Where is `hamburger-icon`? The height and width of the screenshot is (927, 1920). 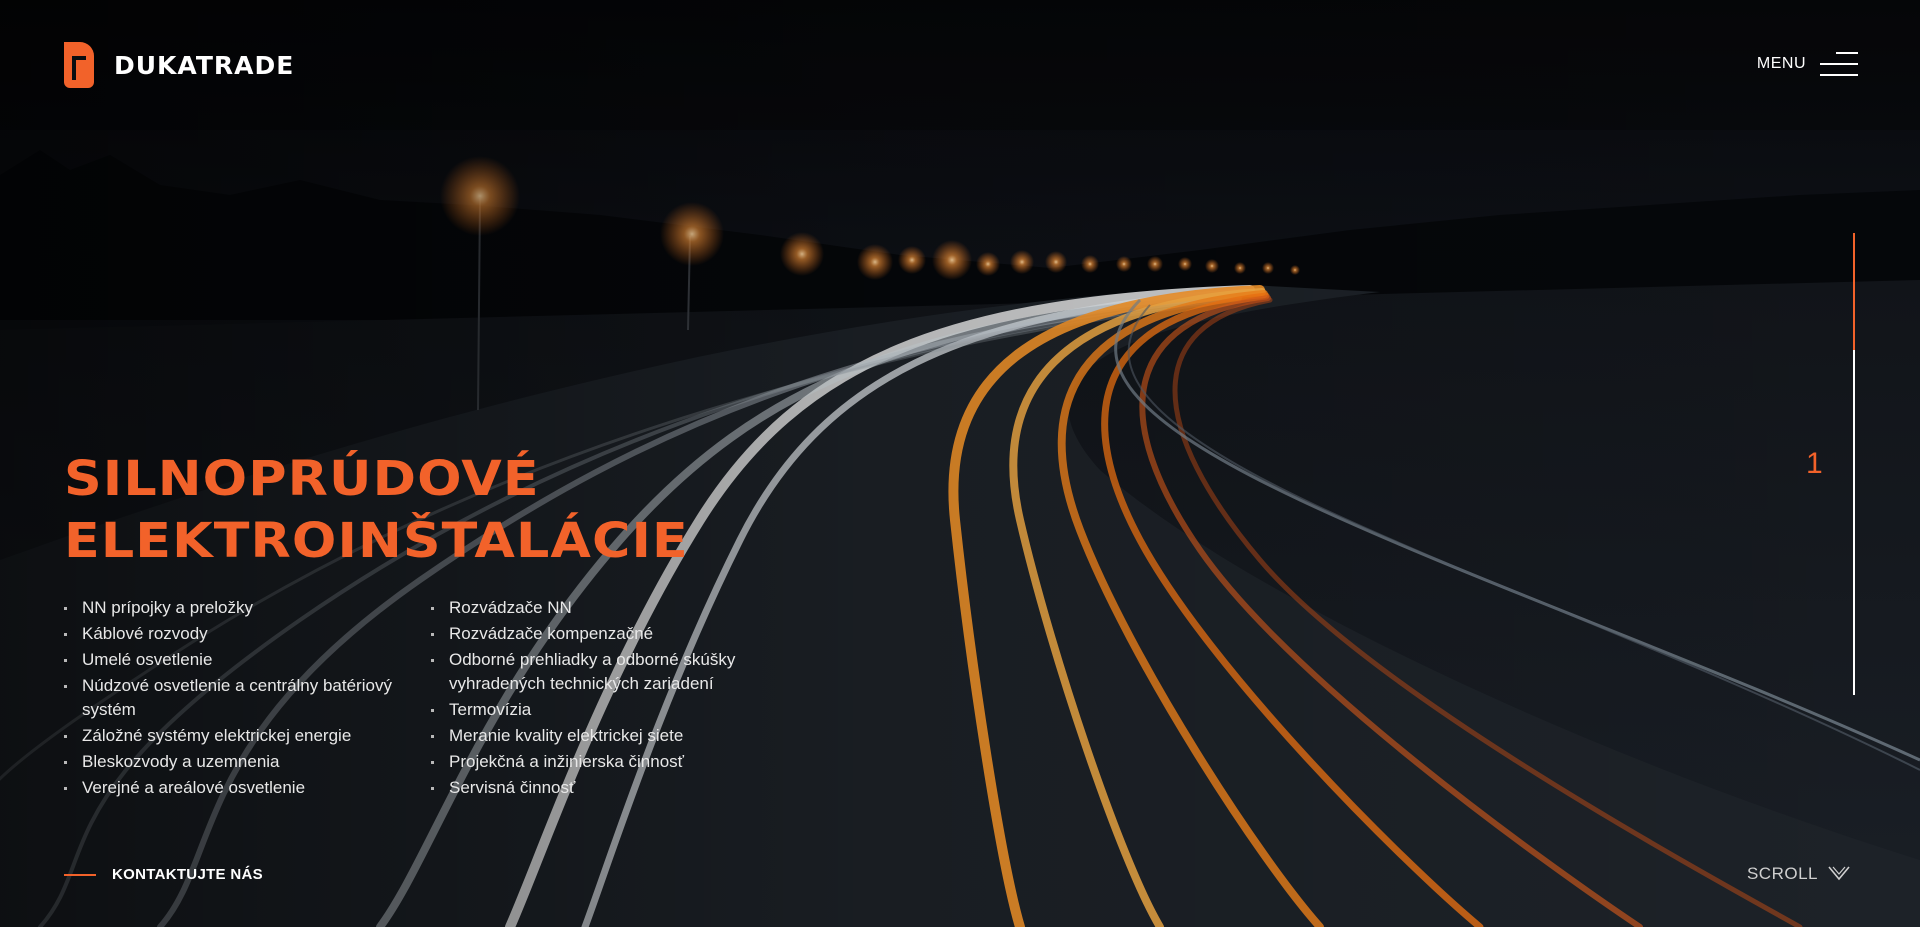
hamburger-icon is located at coordinates (1839, 64).